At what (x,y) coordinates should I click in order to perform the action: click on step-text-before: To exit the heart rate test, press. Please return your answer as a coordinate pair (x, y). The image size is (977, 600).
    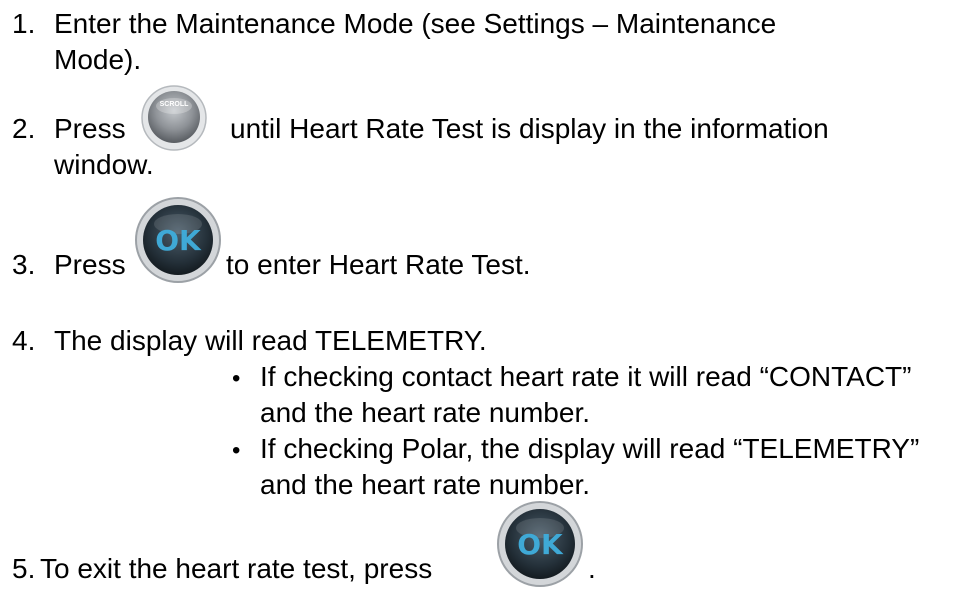
    Looking at the image, I should click on (236, 568).